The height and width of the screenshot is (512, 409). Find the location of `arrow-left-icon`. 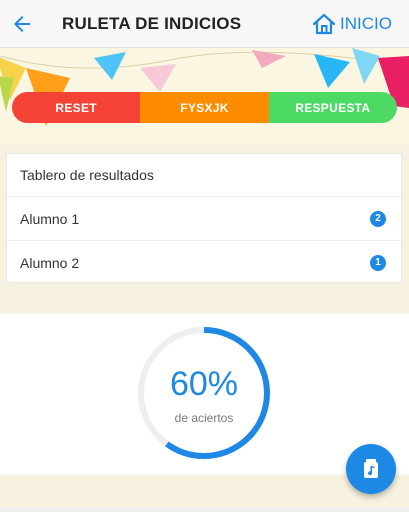

arrow-left-icon is located at coordinates (22, 24).